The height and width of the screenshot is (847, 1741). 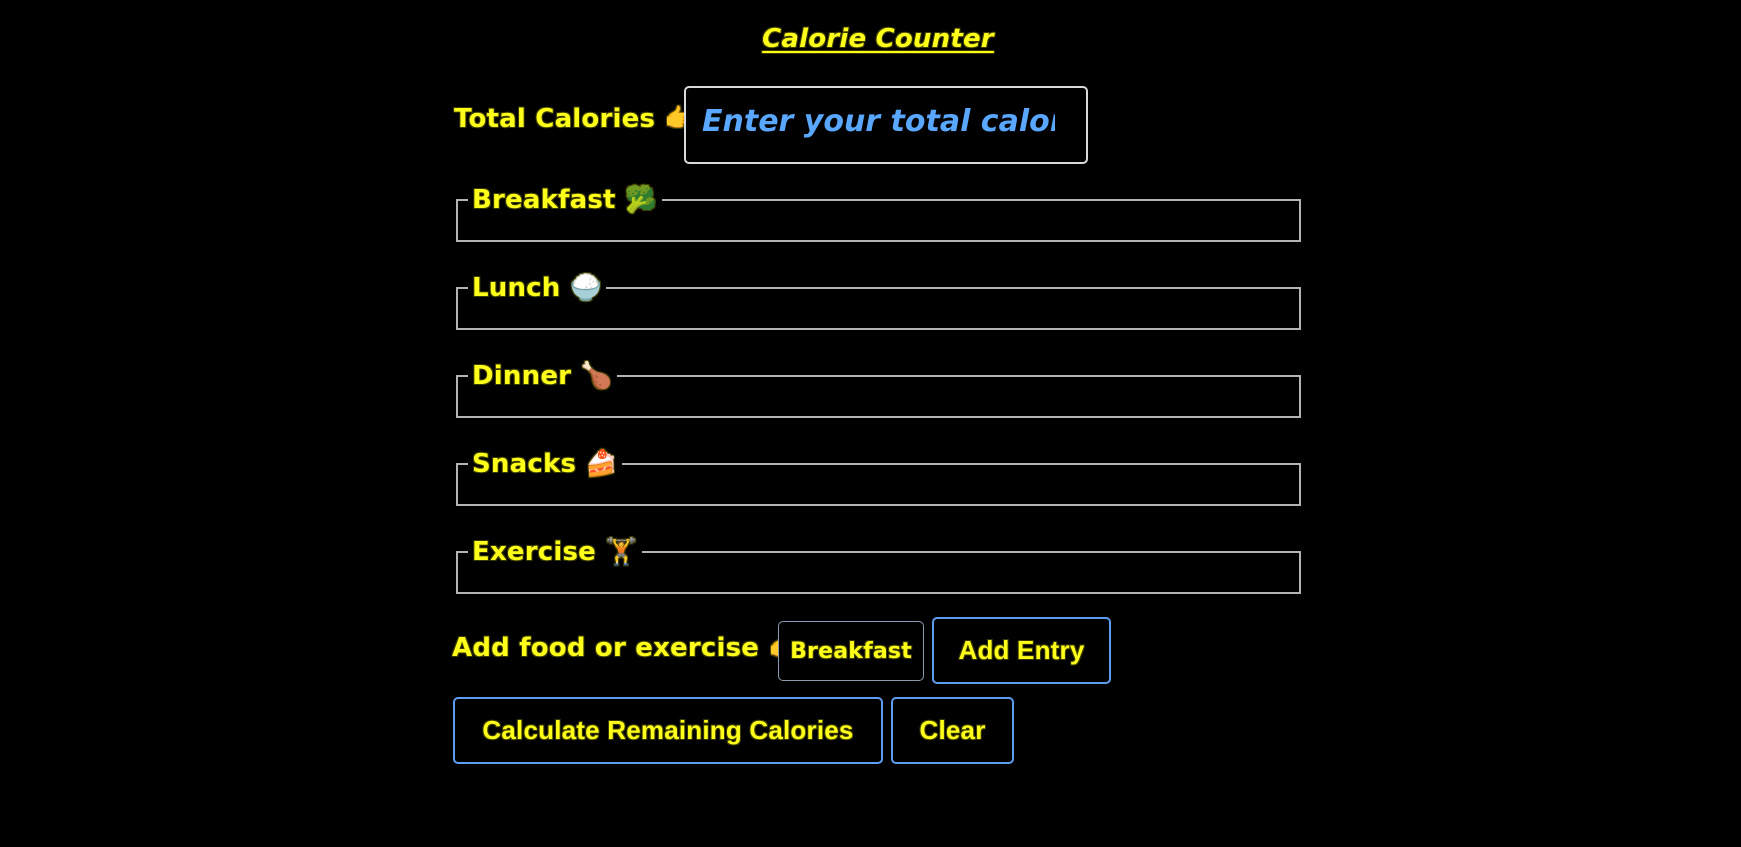 What do you see at coordinates (886, 125) in the screenshot?
I see `total-calories-input` at bounding box center [886, 125].